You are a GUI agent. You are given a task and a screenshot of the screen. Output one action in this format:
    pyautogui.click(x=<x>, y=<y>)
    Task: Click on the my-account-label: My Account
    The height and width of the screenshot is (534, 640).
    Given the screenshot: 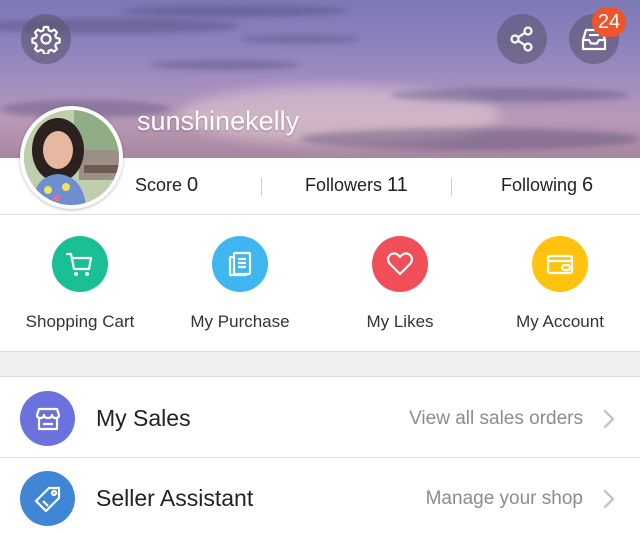 What is the action you would take?
    pyautogui.click(x=560, y=321)
    